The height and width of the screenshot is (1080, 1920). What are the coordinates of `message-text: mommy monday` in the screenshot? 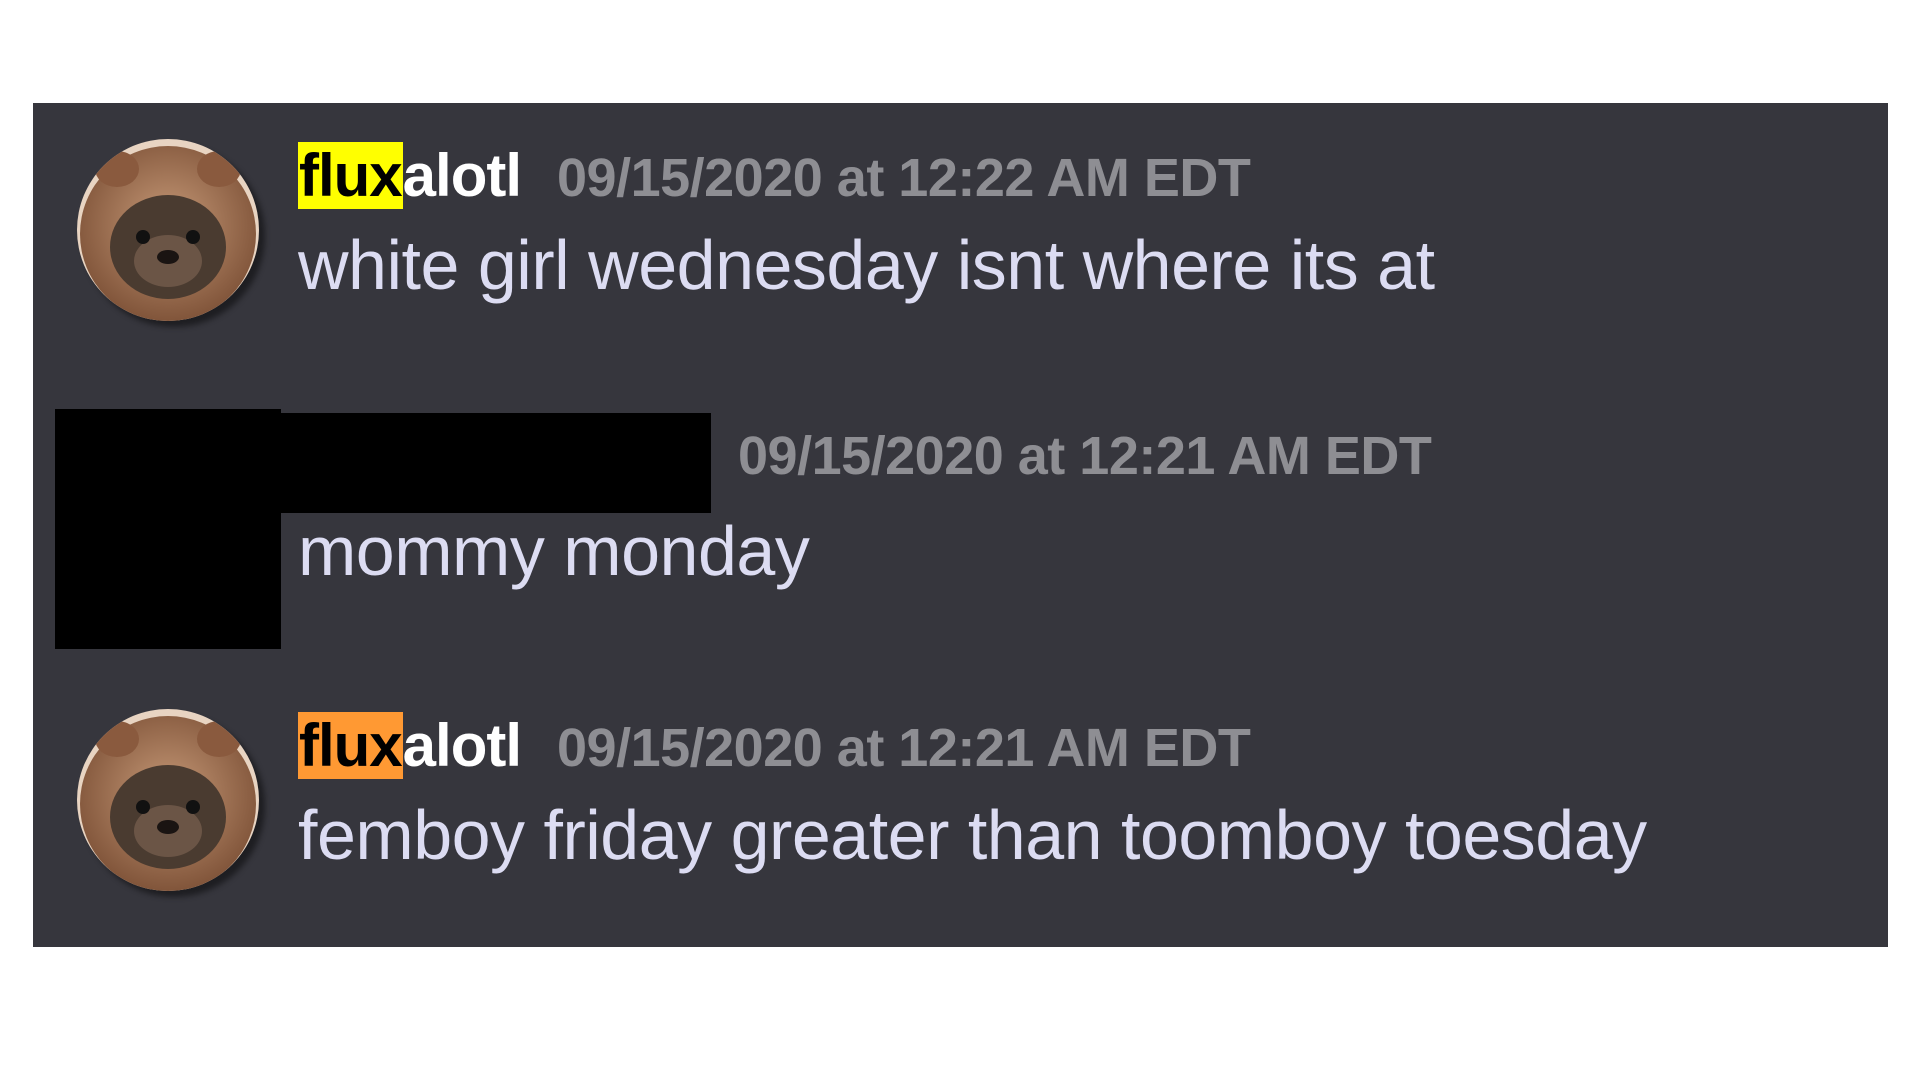 It's located at (554, 551).